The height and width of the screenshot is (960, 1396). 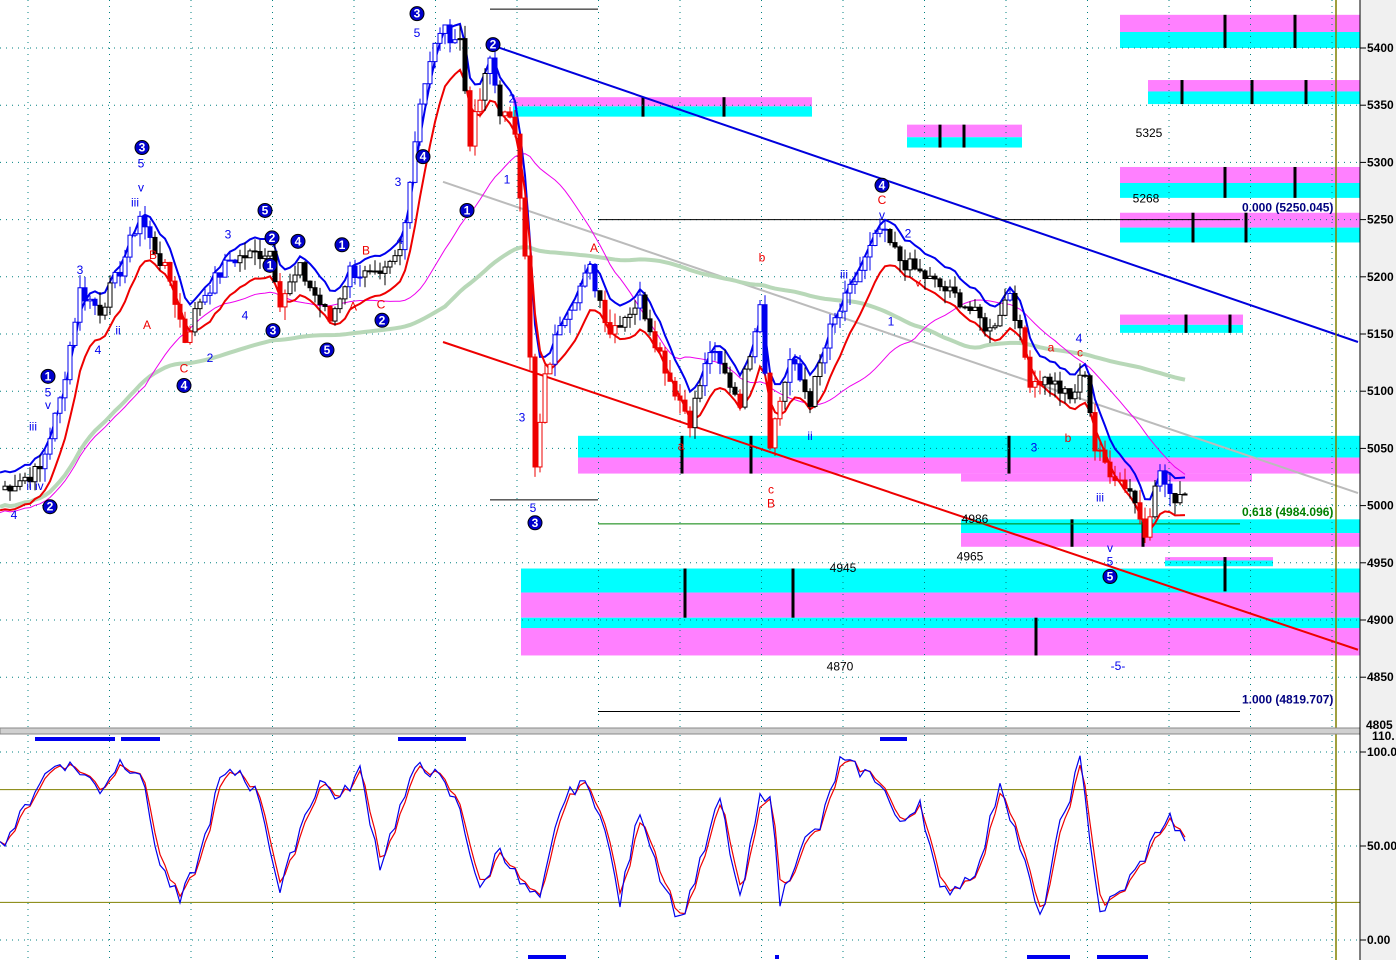 I want to click on wave-label: iii, so click(x=1100, y=498).